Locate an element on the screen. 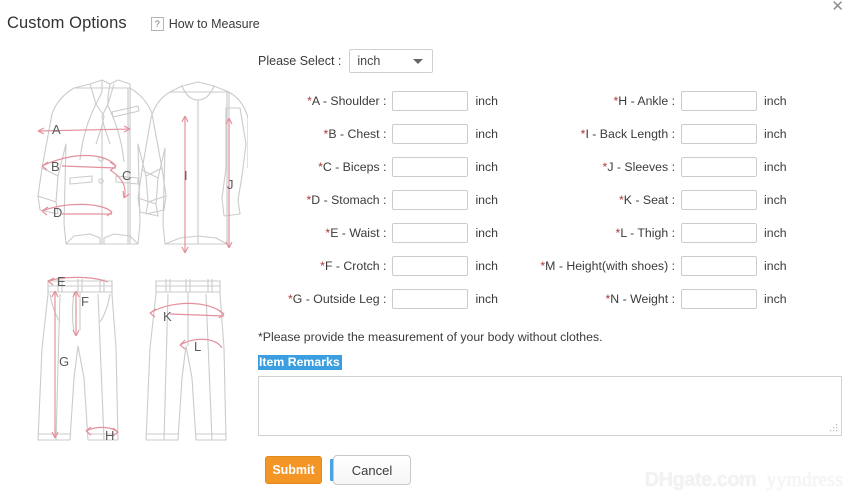 This screenshot has height=500, width=852. measurement-row-biceps: *C - Biceps : inch is located at coordinates (378, 166).